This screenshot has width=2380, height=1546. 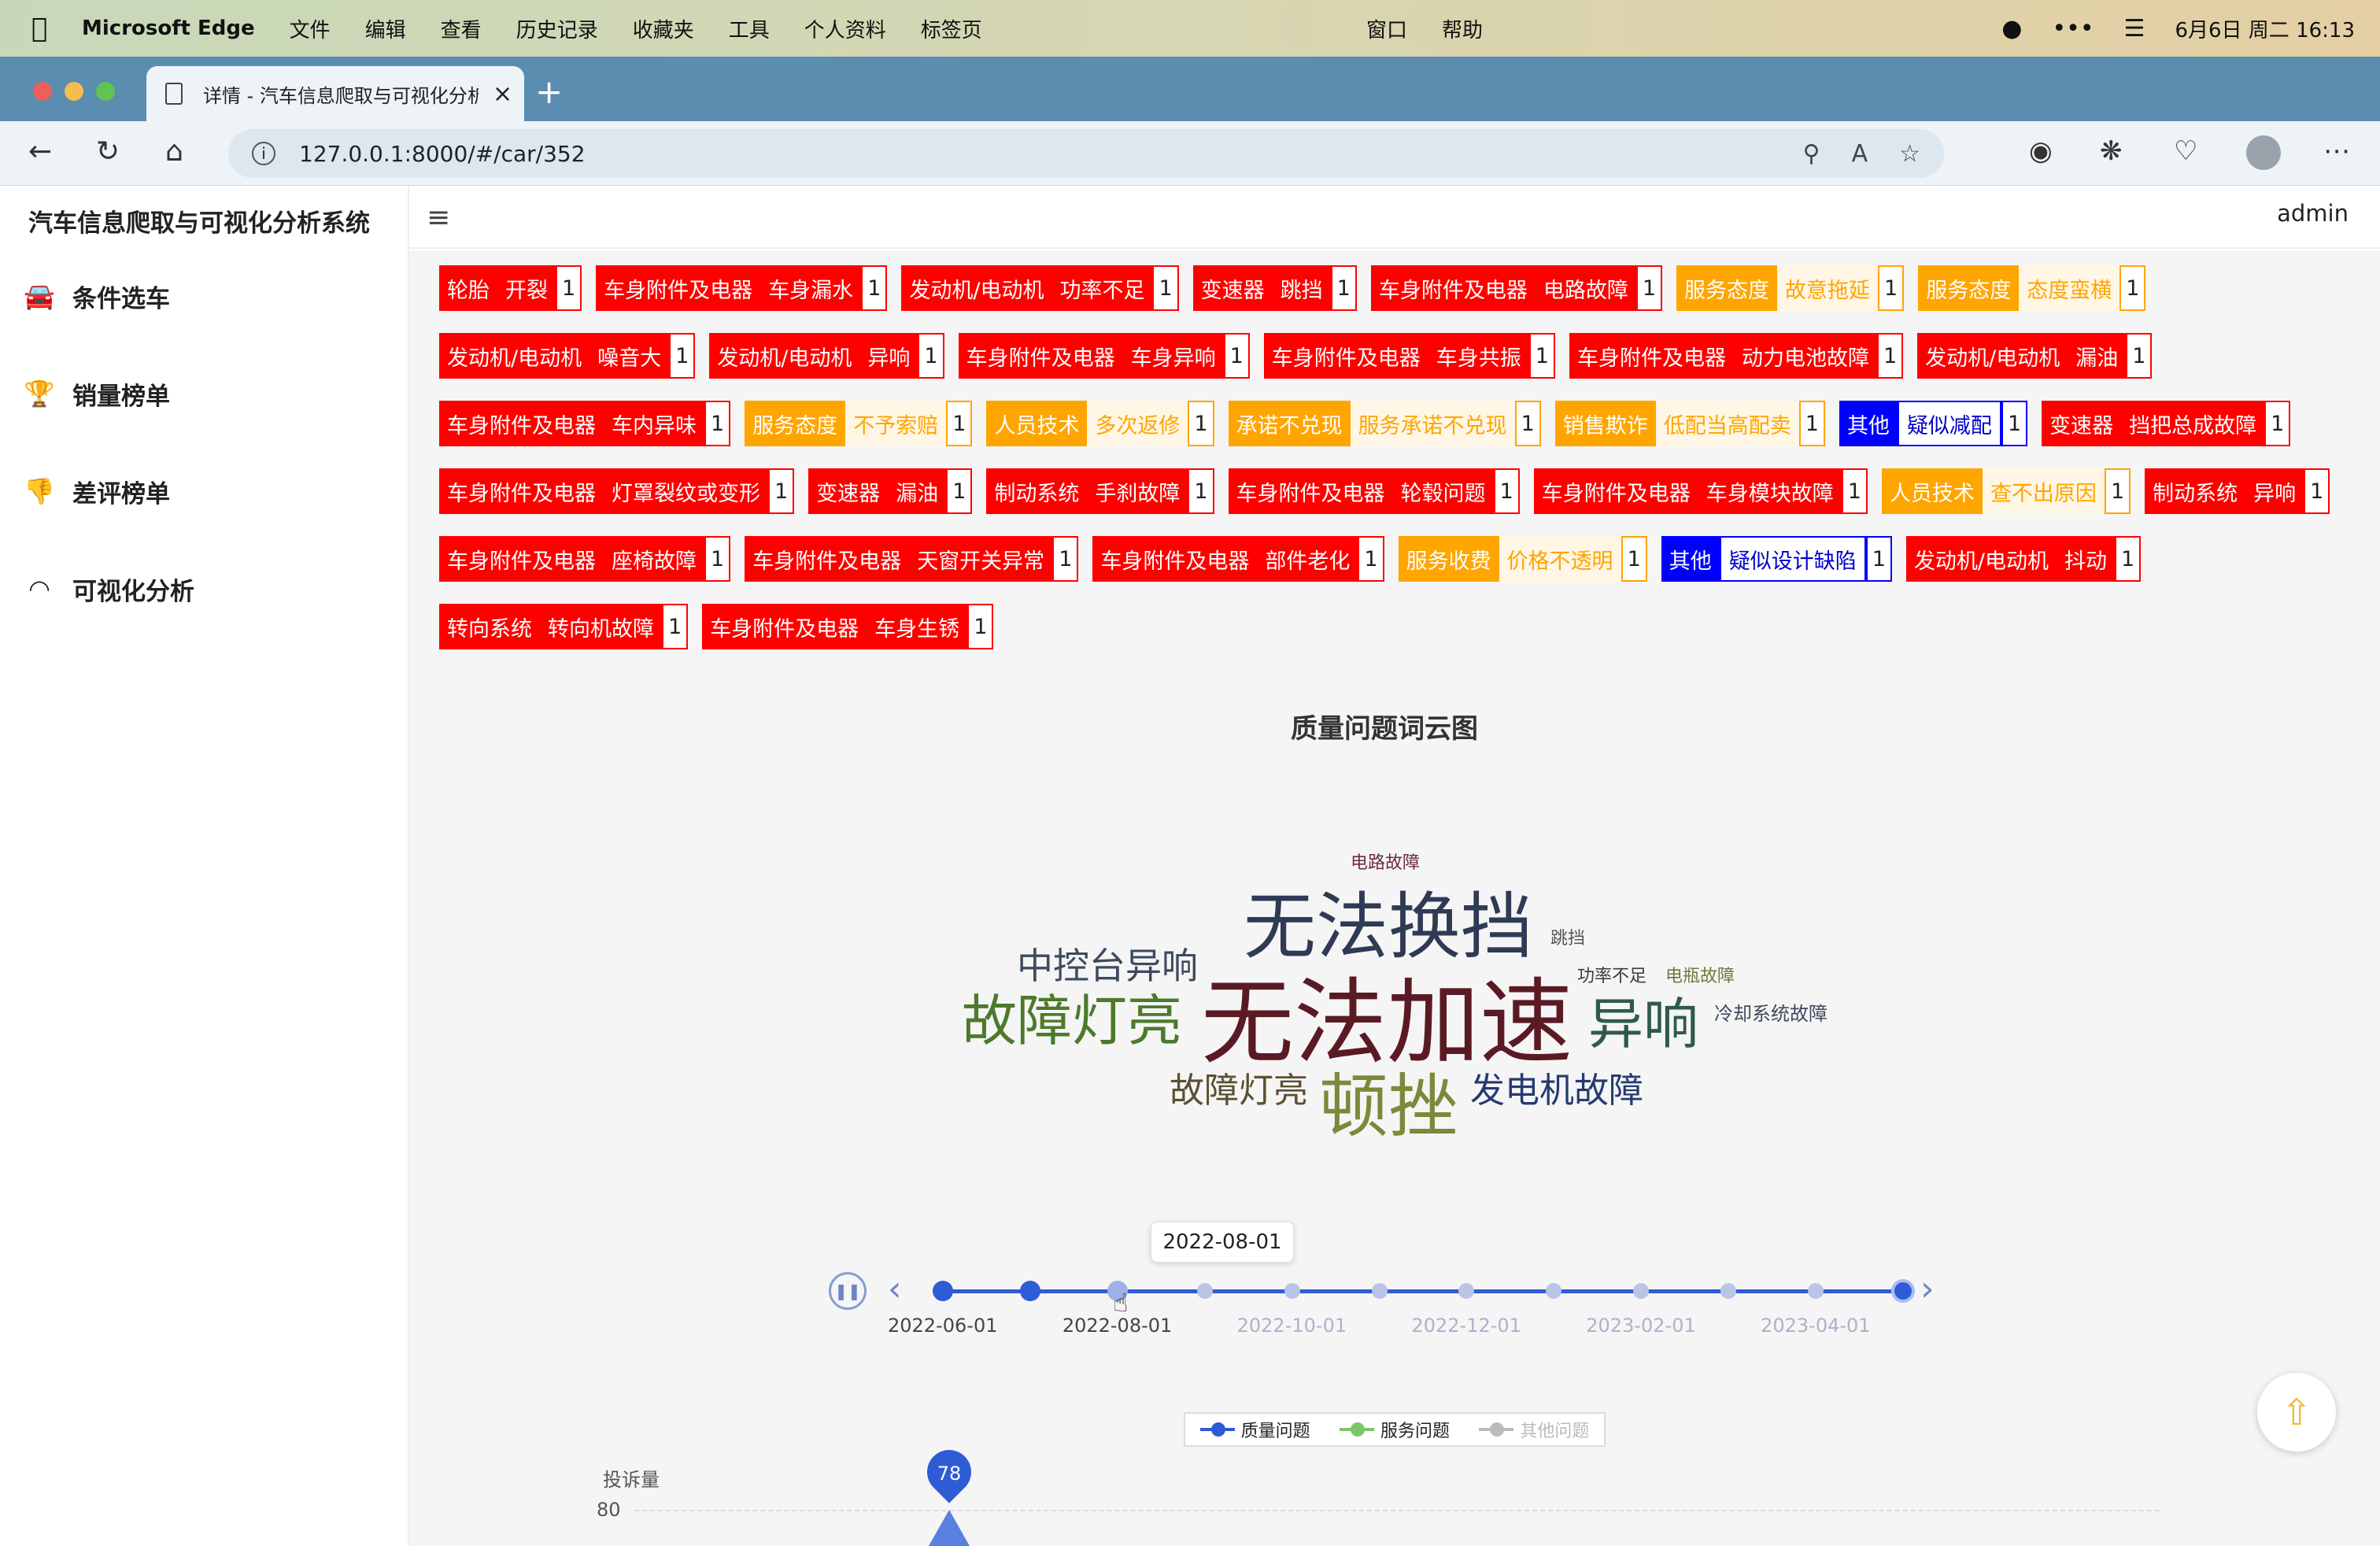 What do you see at coordinates (1927, 1289) in the screenshot?
I see `timeline-next-icon: ›` at bounding box center [1927, 1289].